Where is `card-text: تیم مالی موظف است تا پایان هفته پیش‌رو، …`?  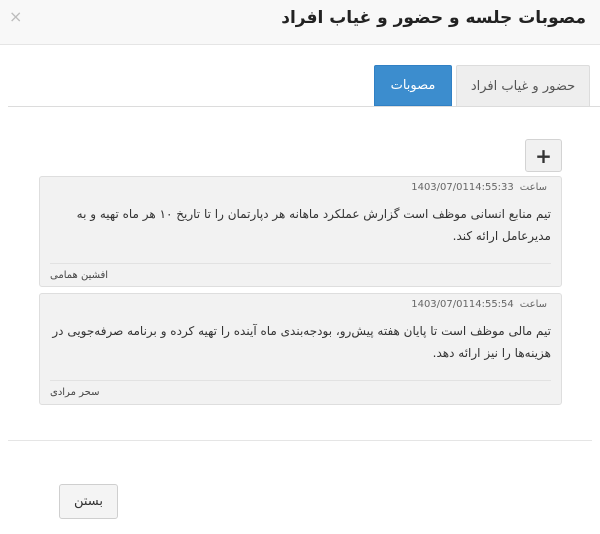 card-text: تیم مالی موظف است تا پایان هفته پیش‌رو، … is located at coordinates (301, 342).